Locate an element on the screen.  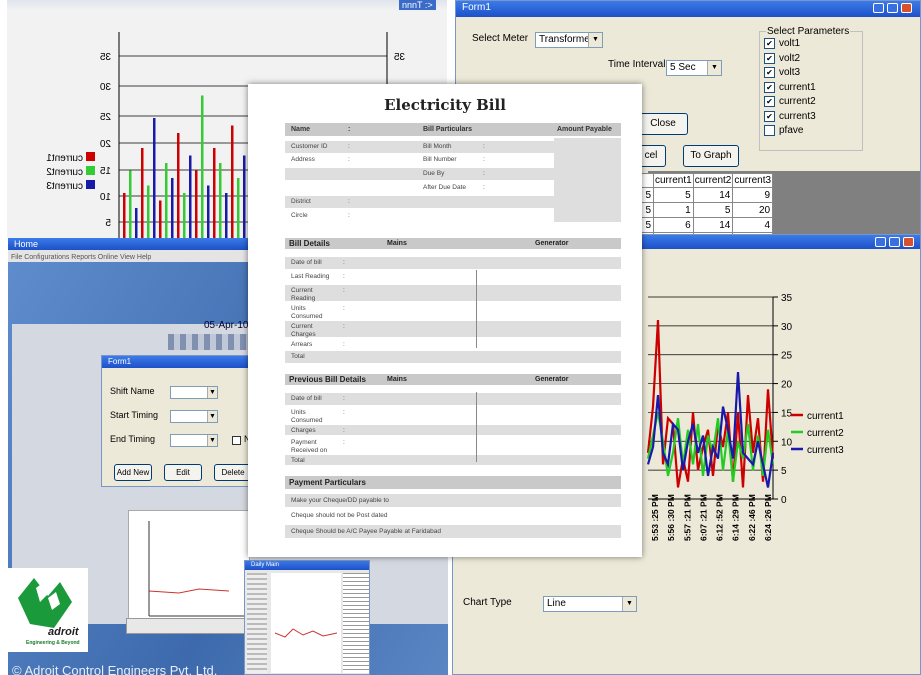
bill-detail-label: Current Reading is located at coordinates (303, 294).